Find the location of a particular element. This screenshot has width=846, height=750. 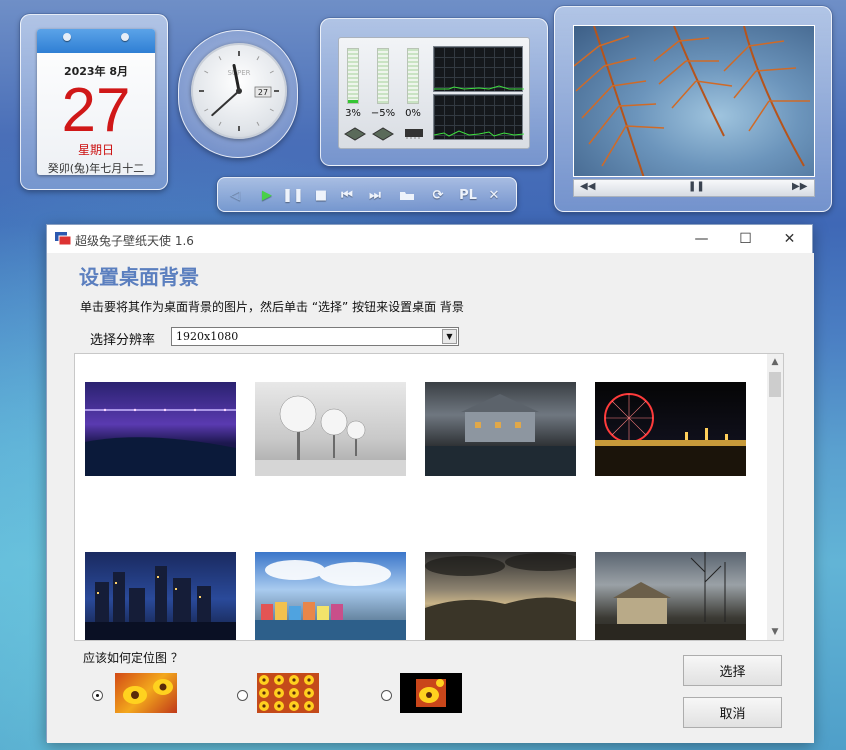

radio-stretch is located at coordinates (97, 695).